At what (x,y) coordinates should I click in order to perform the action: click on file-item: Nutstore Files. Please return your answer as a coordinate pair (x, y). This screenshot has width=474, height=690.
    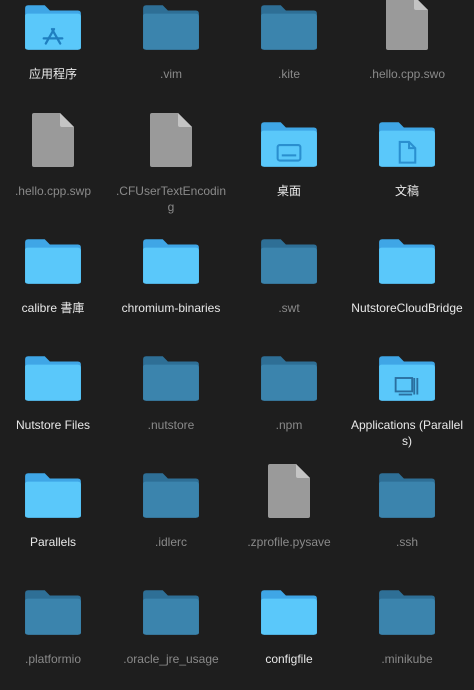
    Looking at the image, I should click on (56, 397).